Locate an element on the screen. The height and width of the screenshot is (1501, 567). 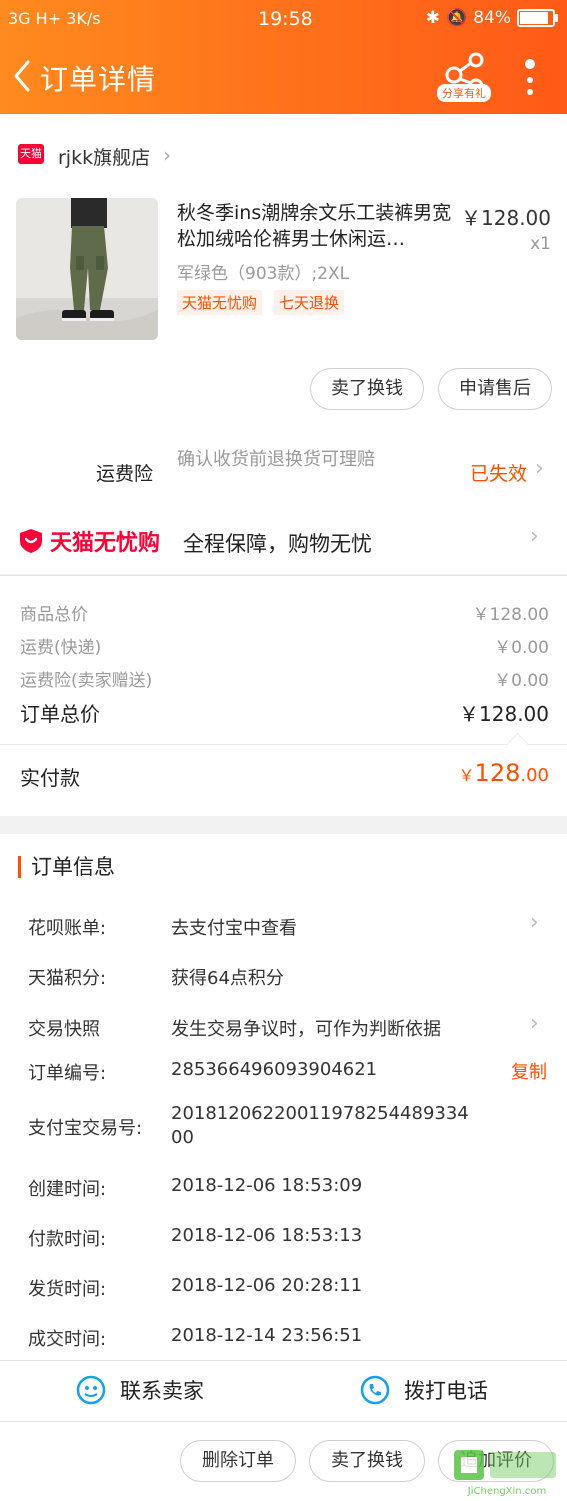
deal-time-label: 成交时间: is located at coordinates (67, 1339).